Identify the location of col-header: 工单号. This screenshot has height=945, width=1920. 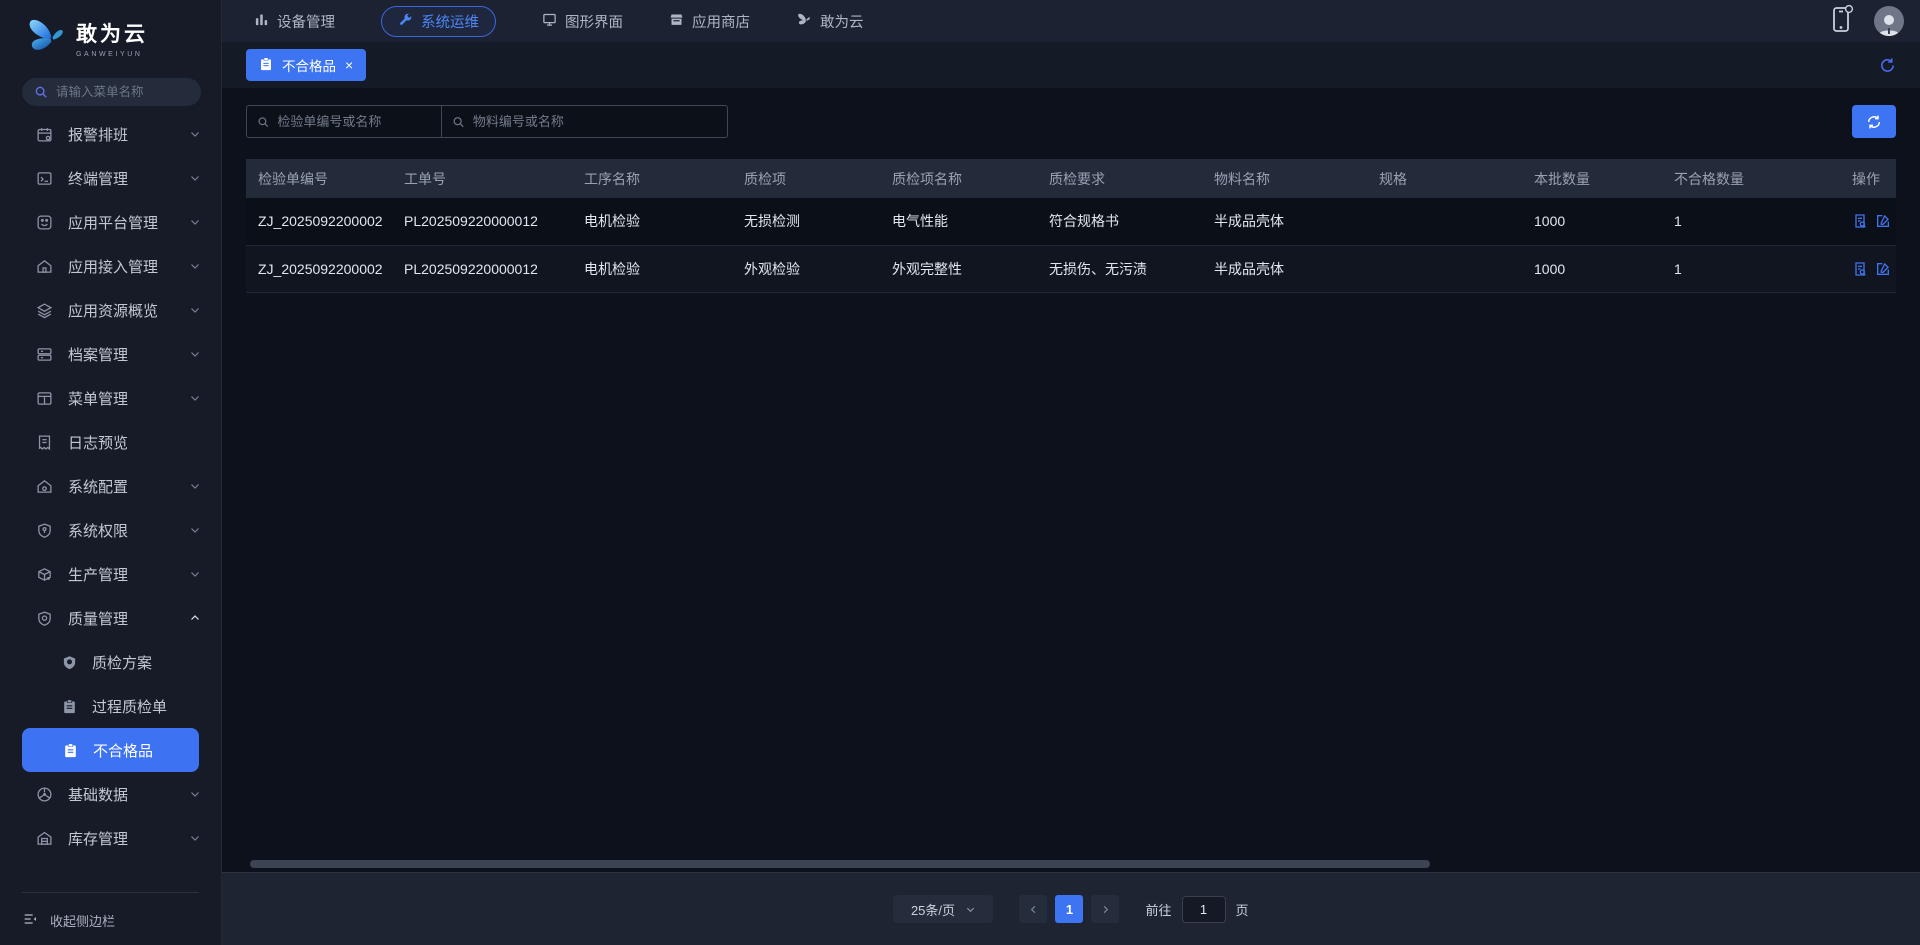
(482, 178).